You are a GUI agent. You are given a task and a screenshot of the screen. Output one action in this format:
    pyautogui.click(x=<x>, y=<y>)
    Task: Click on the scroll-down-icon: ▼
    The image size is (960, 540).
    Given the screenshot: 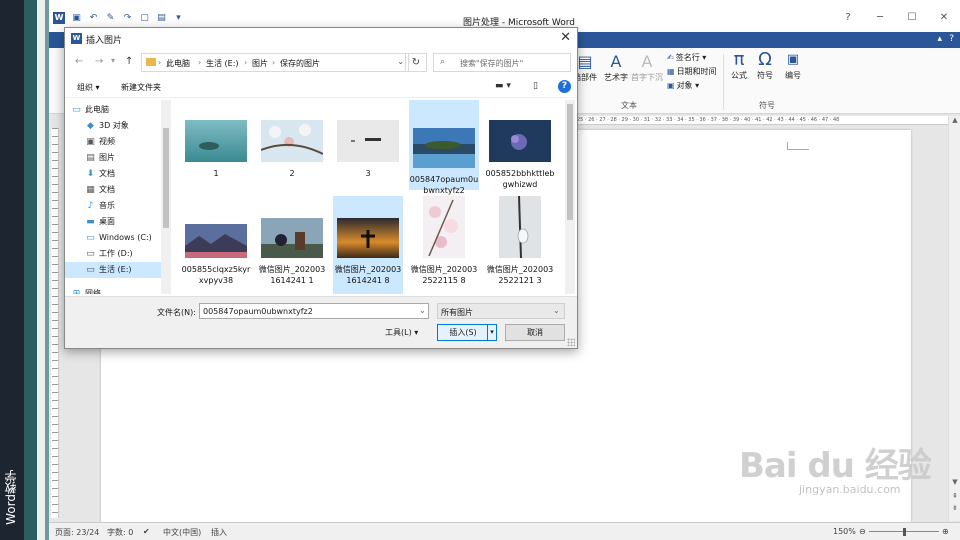 What is the action you would take?
    pyautogui.click(x=955, y=483)
    